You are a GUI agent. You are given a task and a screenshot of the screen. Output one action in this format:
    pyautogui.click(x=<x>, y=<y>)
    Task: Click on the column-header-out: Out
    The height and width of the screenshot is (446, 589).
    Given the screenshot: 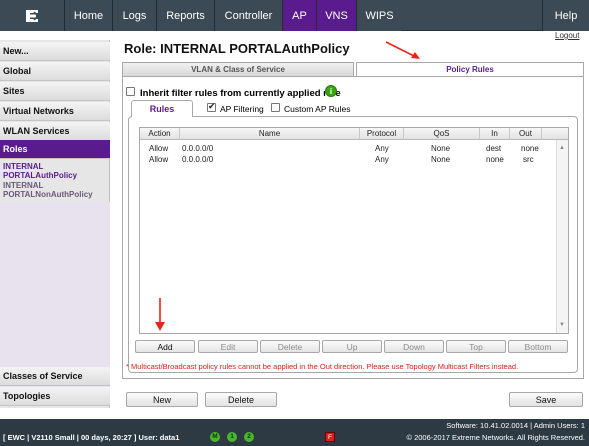 What is the action you would take?
    pyautogui.click(x=526, y=134)
    